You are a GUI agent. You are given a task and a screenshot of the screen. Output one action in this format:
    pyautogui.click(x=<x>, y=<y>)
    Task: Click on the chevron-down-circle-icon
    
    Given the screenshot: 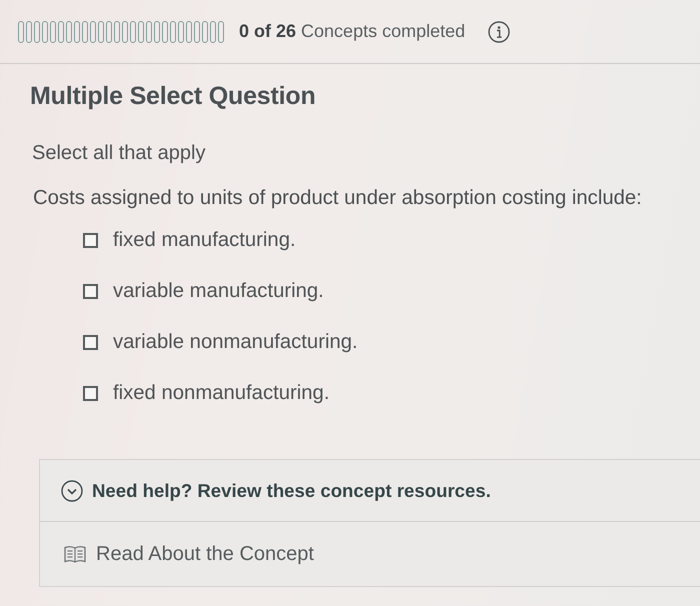 What is the action you would take?
    pyautogui.click(x=72, y=491)
    